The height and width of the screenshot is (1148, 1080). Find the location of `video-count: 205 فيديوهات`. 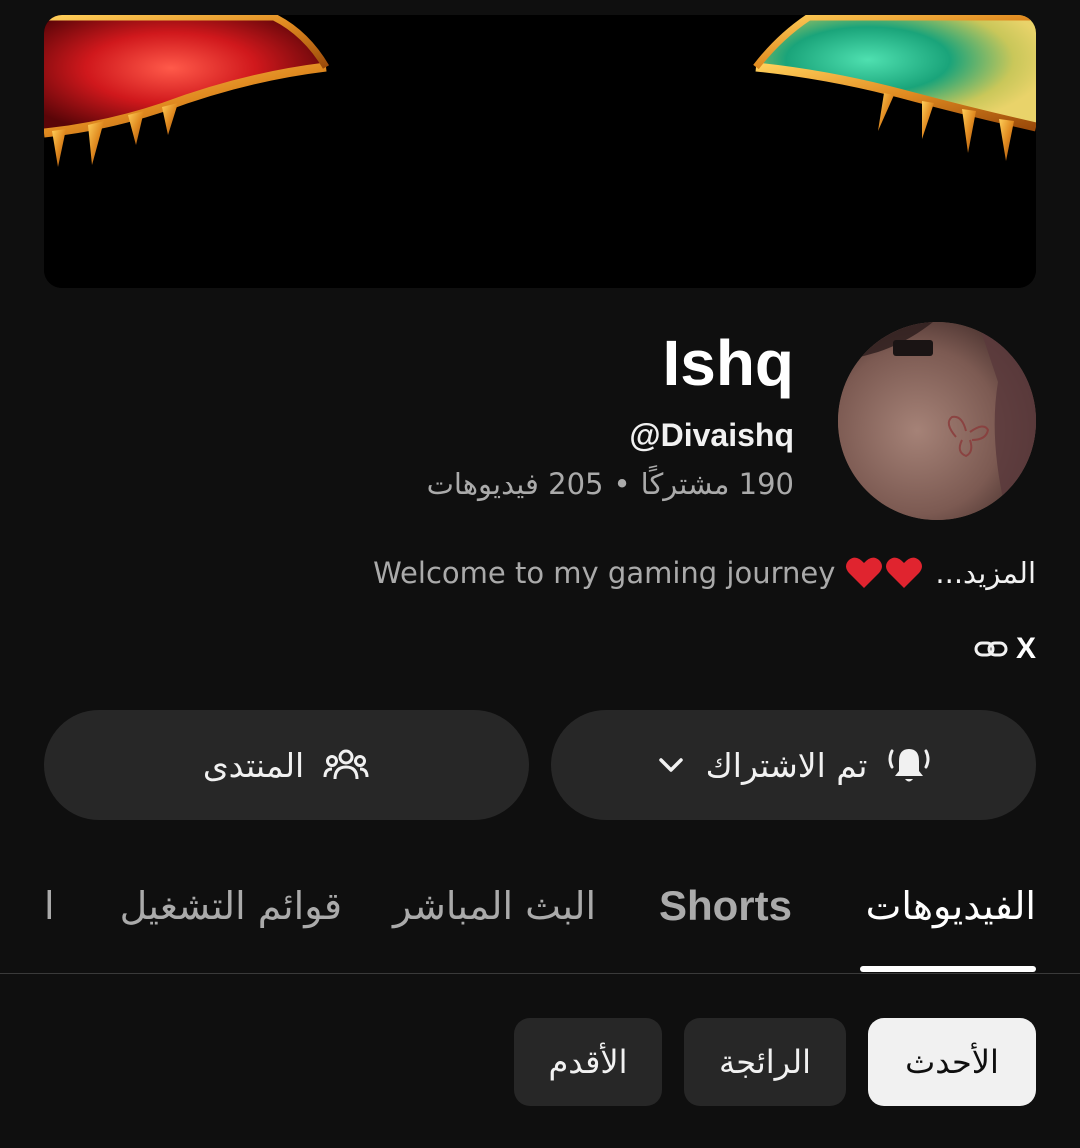

video-count: 205 فيديوهات is located at coordinates (515, 484).